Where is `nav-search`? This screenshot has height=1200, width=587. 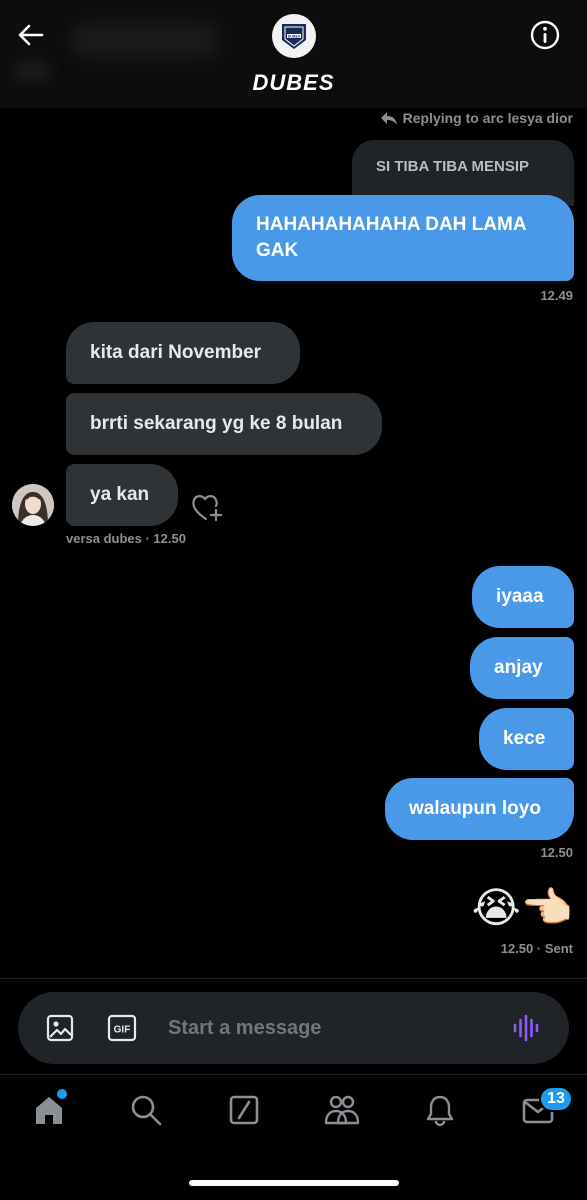
nav-search is located at coordinates (146, 1110).